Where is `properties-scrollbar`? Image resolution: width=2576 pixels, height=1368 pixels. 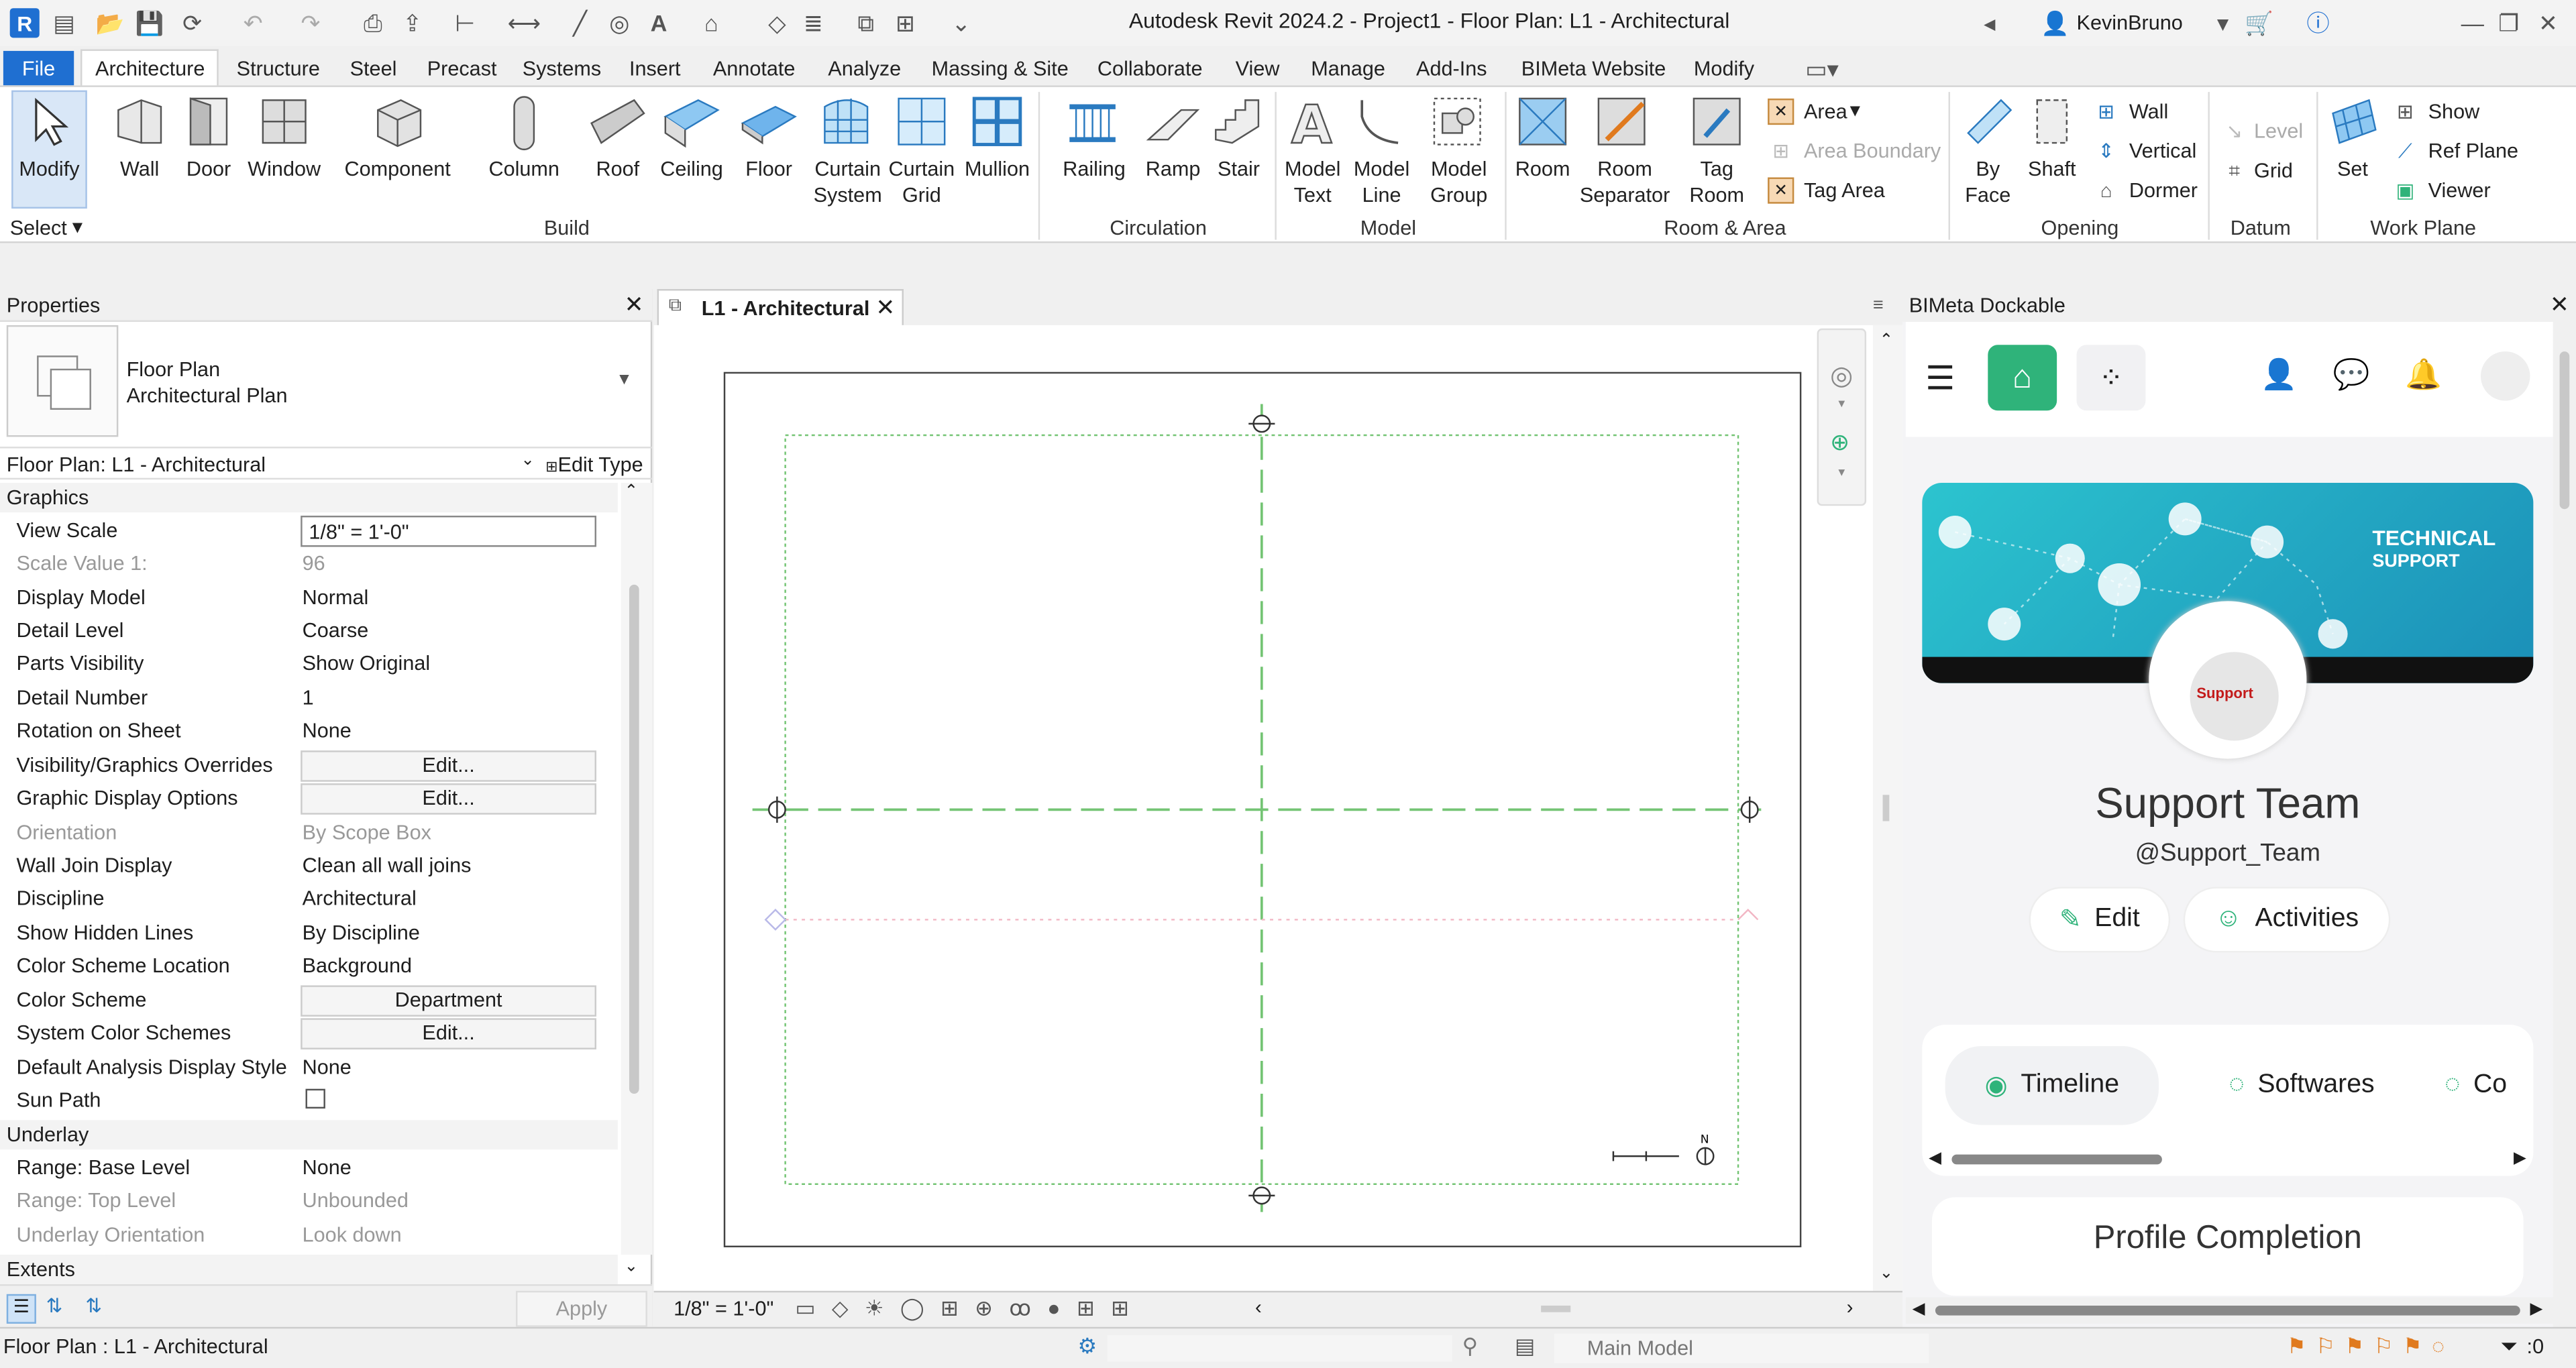
properties-scrollbar is located at coordinates (637, 869).